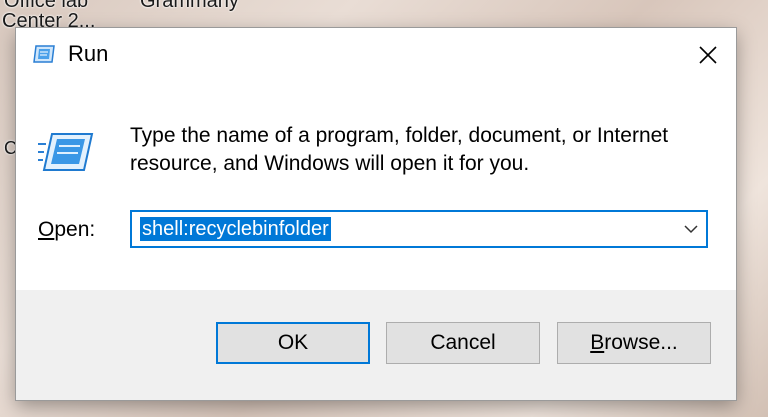 The height and width of the screenshot is (417, 768). Describe the element at coordinates (293, 343) in the screenshot. I see `ok-button: OK` at that location.